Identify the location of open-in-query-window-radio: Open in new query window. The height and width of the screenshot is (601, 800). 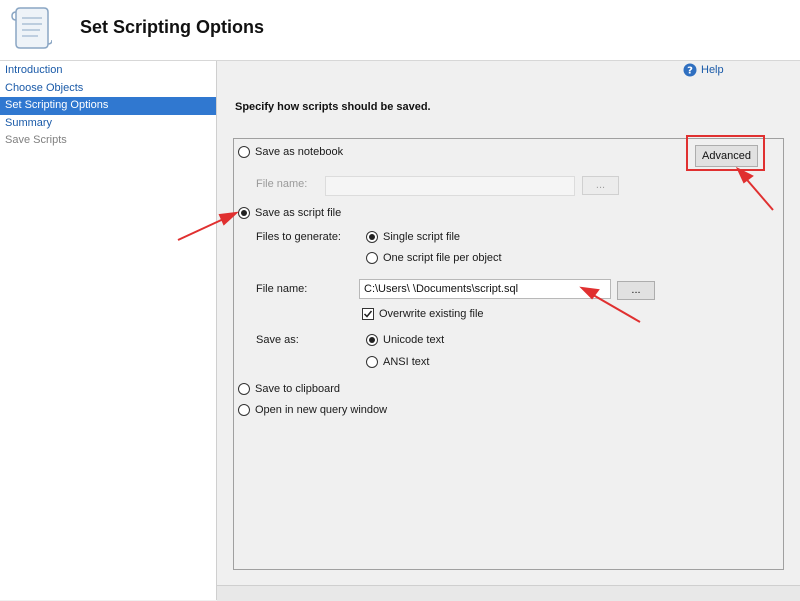
(312, 410).